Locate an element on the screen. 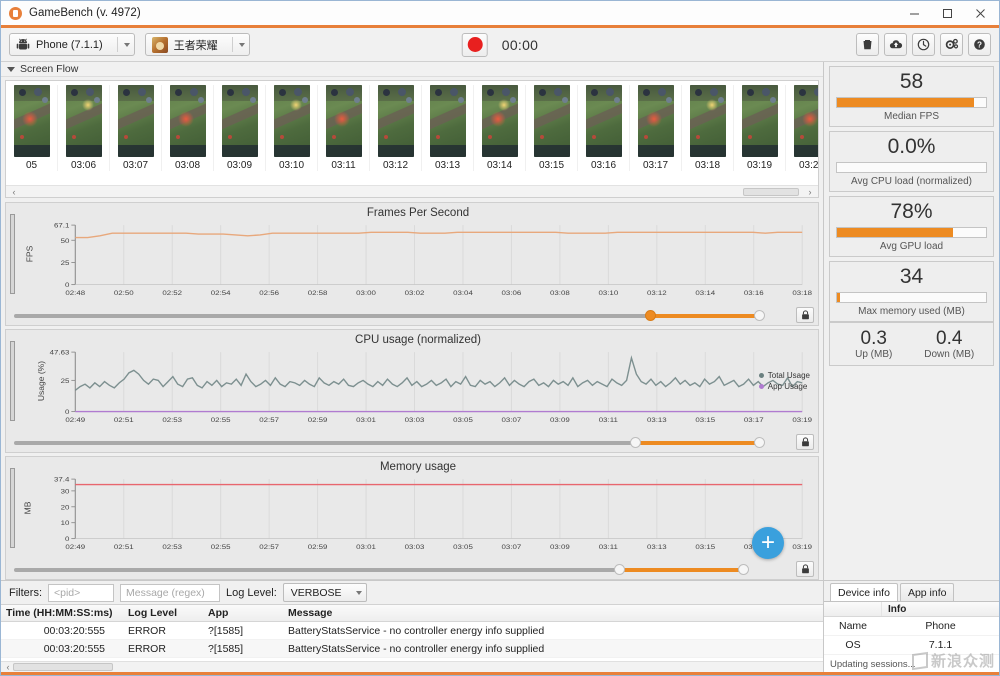 This screenshot has height=676, width=1000. scroll-track is located at coordinates (412, 191).